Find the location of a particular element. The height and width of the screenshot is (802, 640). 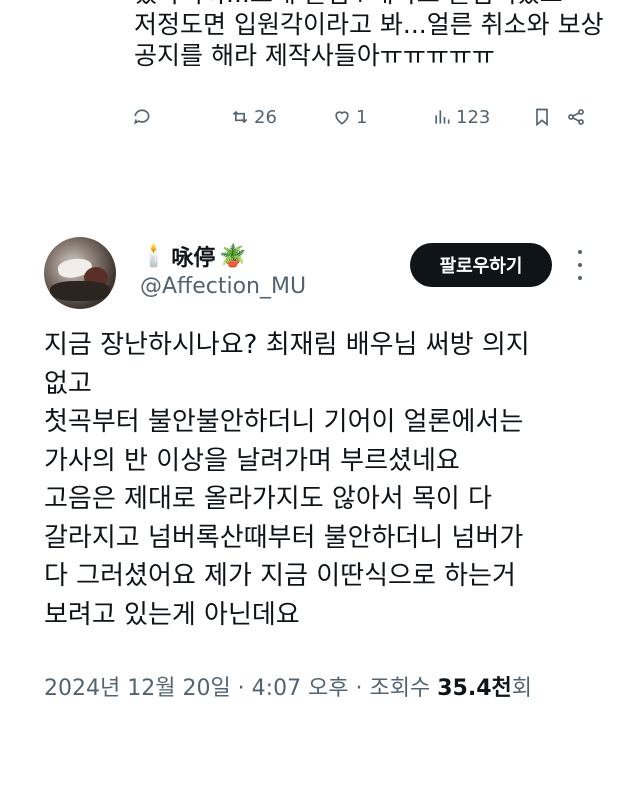

retweet-icon is located at coordinates (240, 117).